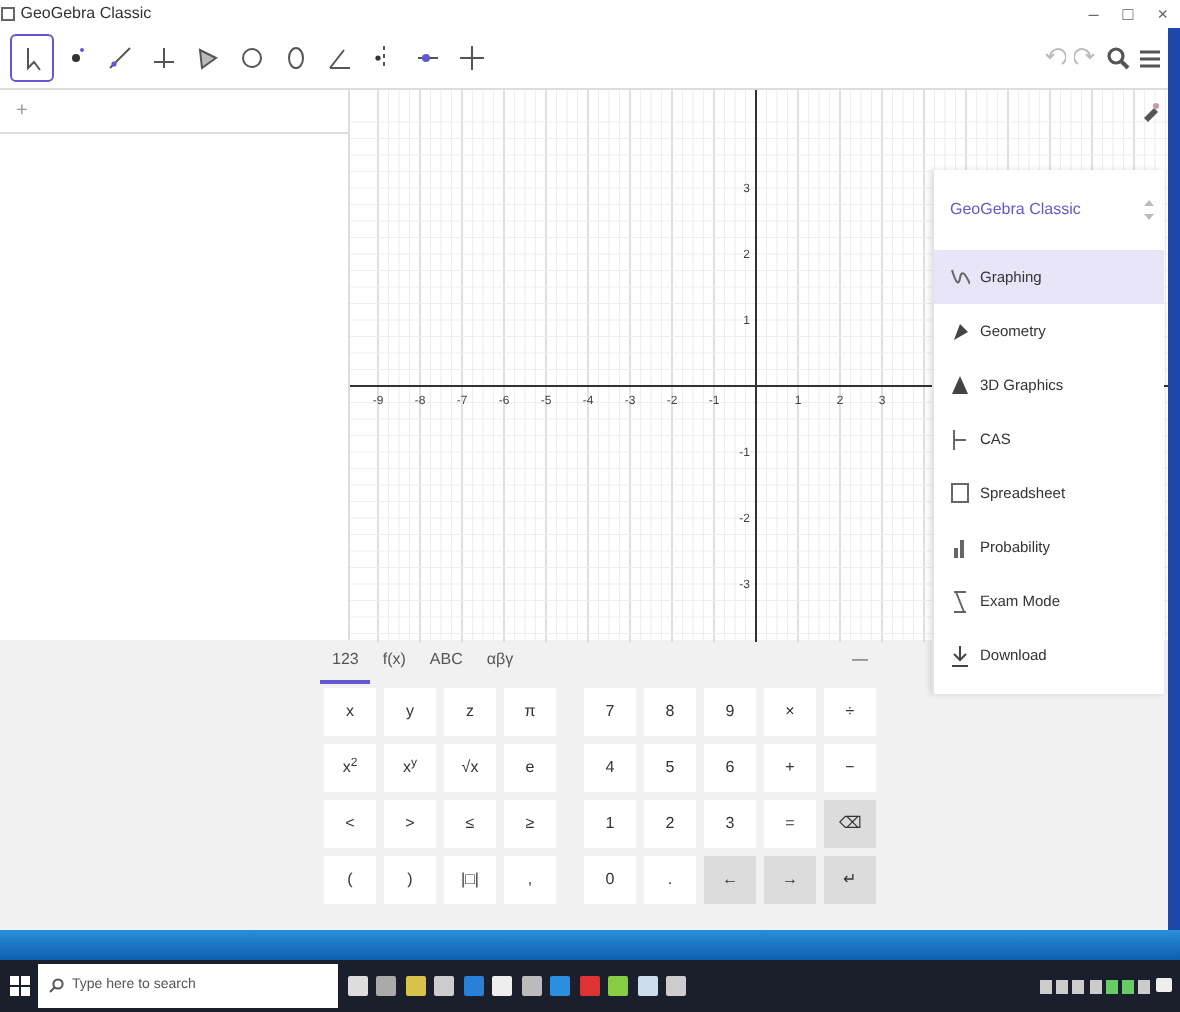  I want to click on close-button: ×, so click(1162, 14).